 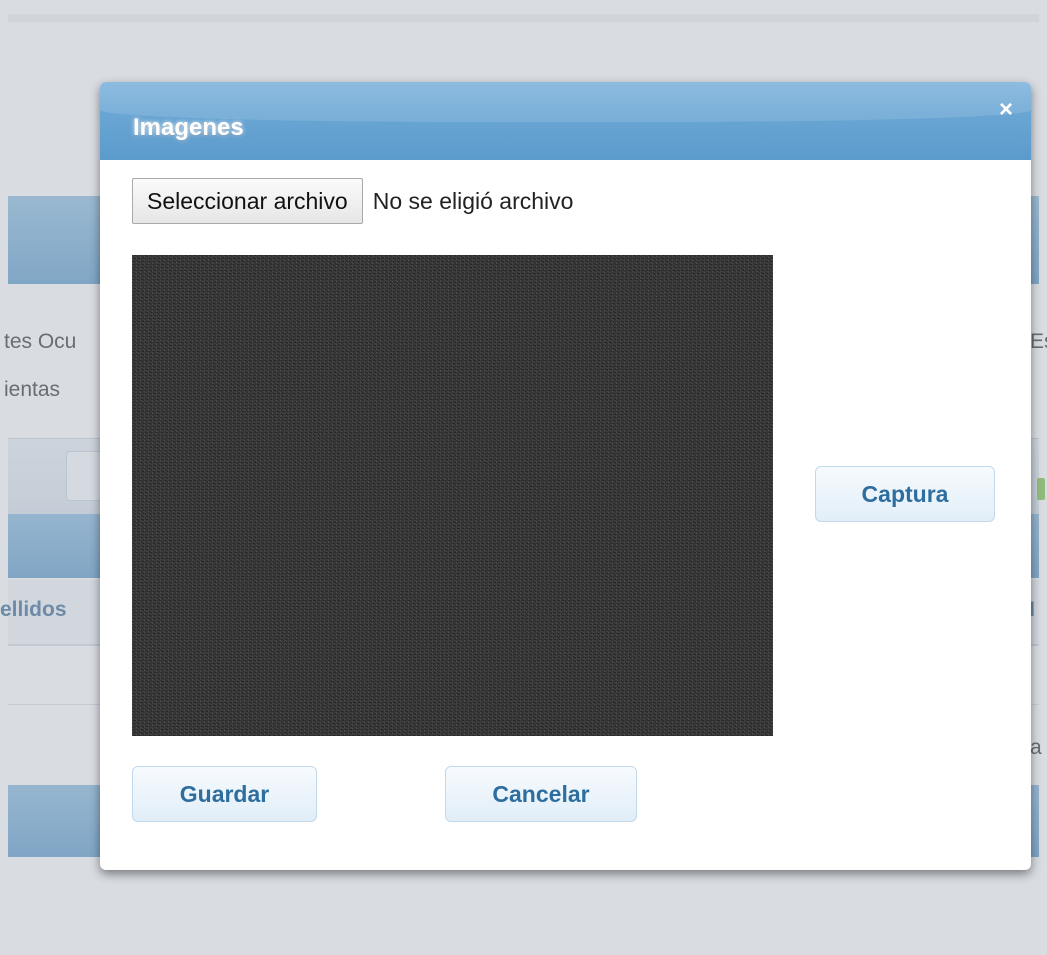 What do you see at coordinates (247, 201) in the screenshot?
I see `select-file-button: Seleccionar archivo` at bounding box center [247, 201].